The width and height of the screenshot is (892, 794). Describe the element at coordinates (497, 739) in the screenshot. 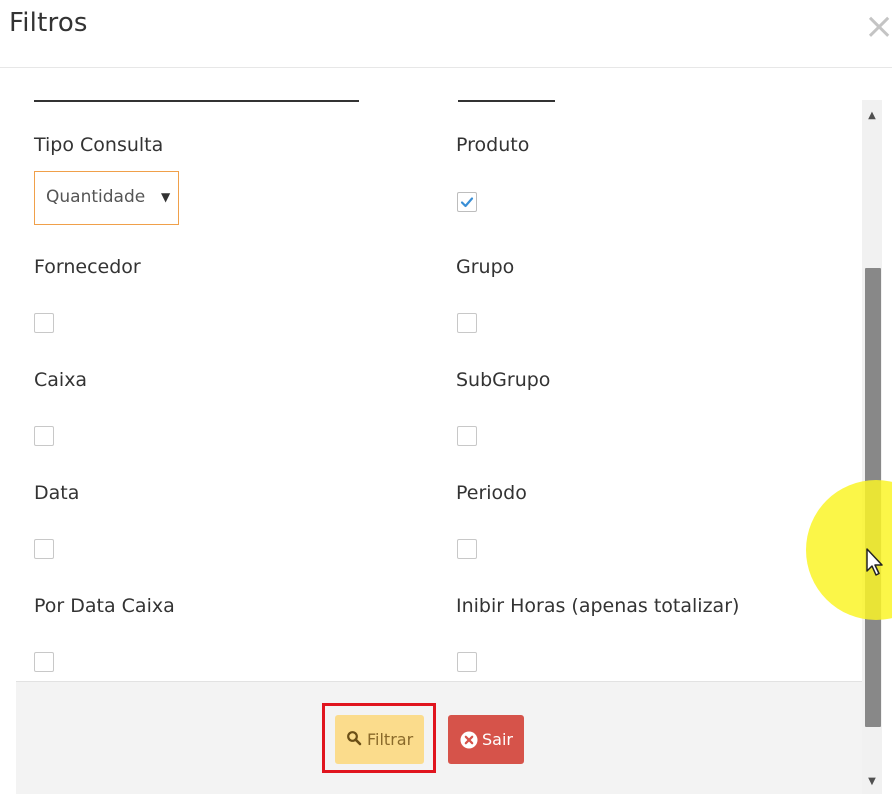

I see `sair-label: Sair` at that location.